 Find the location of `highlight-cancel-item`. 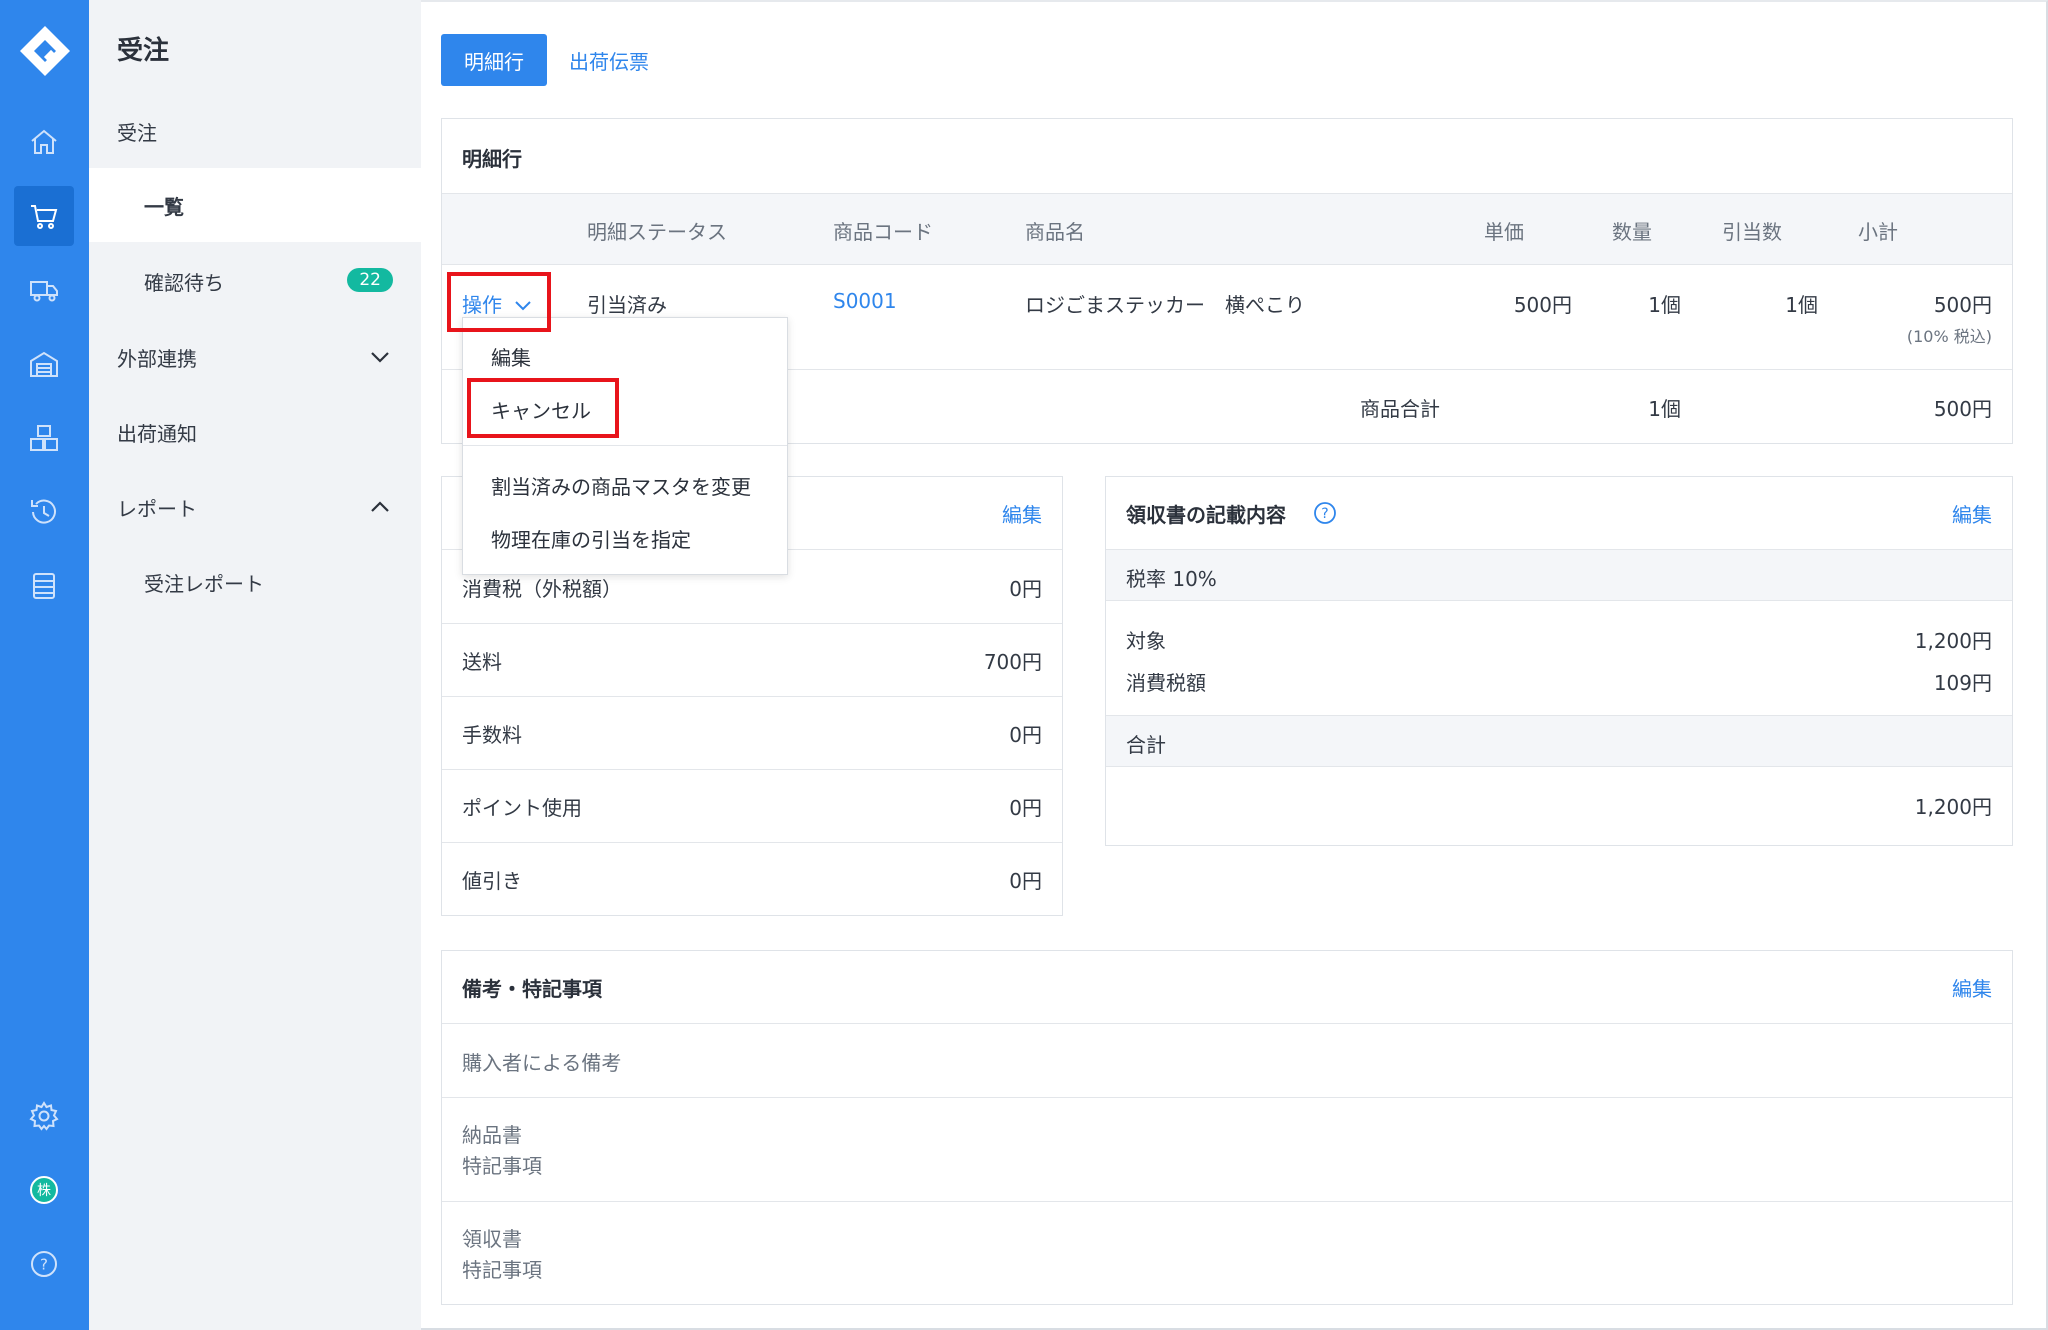

highlight-cancel-item is located at coordinates (543, 408).